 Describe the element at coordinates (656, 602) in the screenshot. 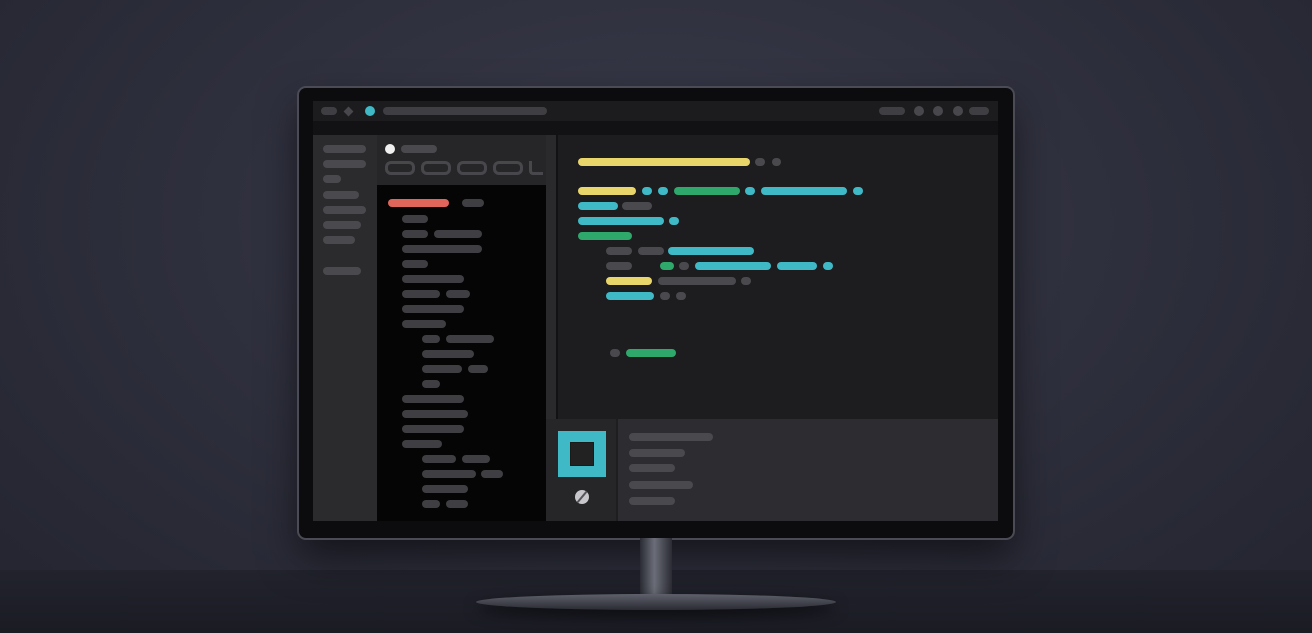

I see `monitor-stand-base` at that location.